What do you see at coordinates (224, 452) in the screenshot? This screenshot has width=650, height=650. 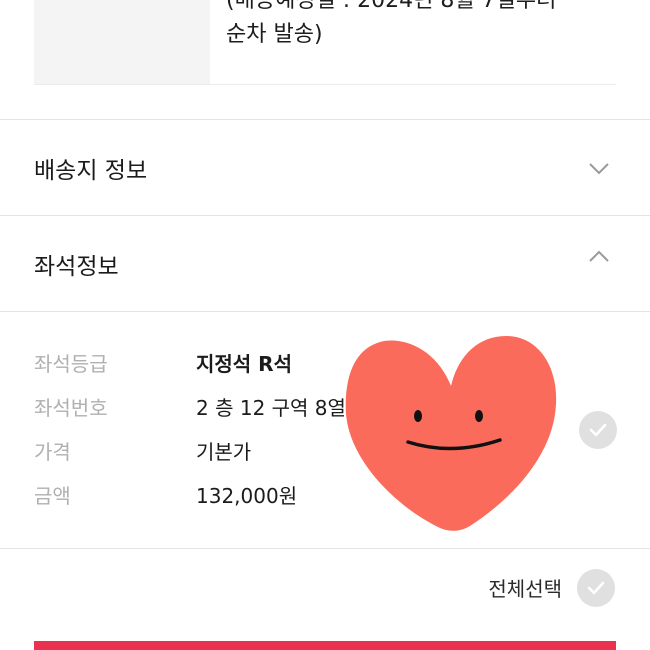 I see `price-type-value: 기본가` at bounding box center [224, 452].